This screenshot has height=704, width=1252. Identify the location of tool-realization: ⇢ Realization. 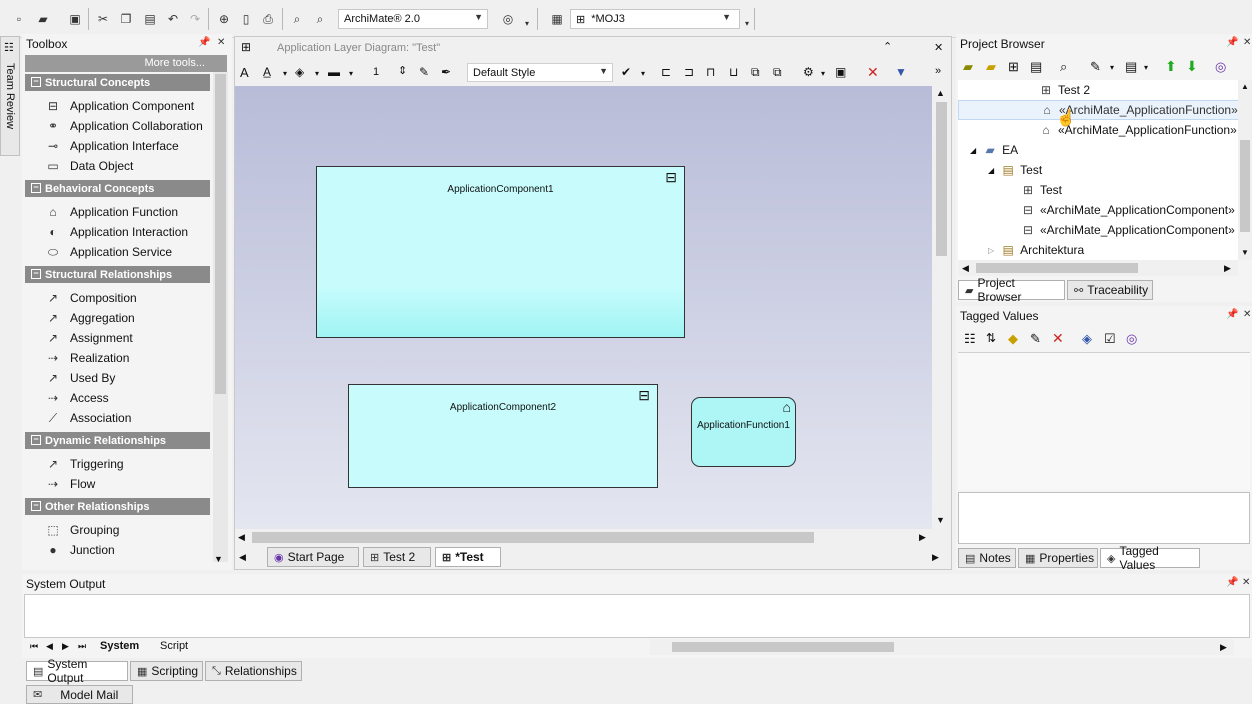
(87, 358).